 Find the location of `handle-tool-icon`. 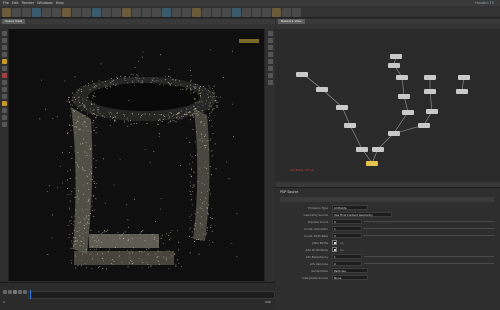

handle-tool-icon is located at coordinates (4, 61).